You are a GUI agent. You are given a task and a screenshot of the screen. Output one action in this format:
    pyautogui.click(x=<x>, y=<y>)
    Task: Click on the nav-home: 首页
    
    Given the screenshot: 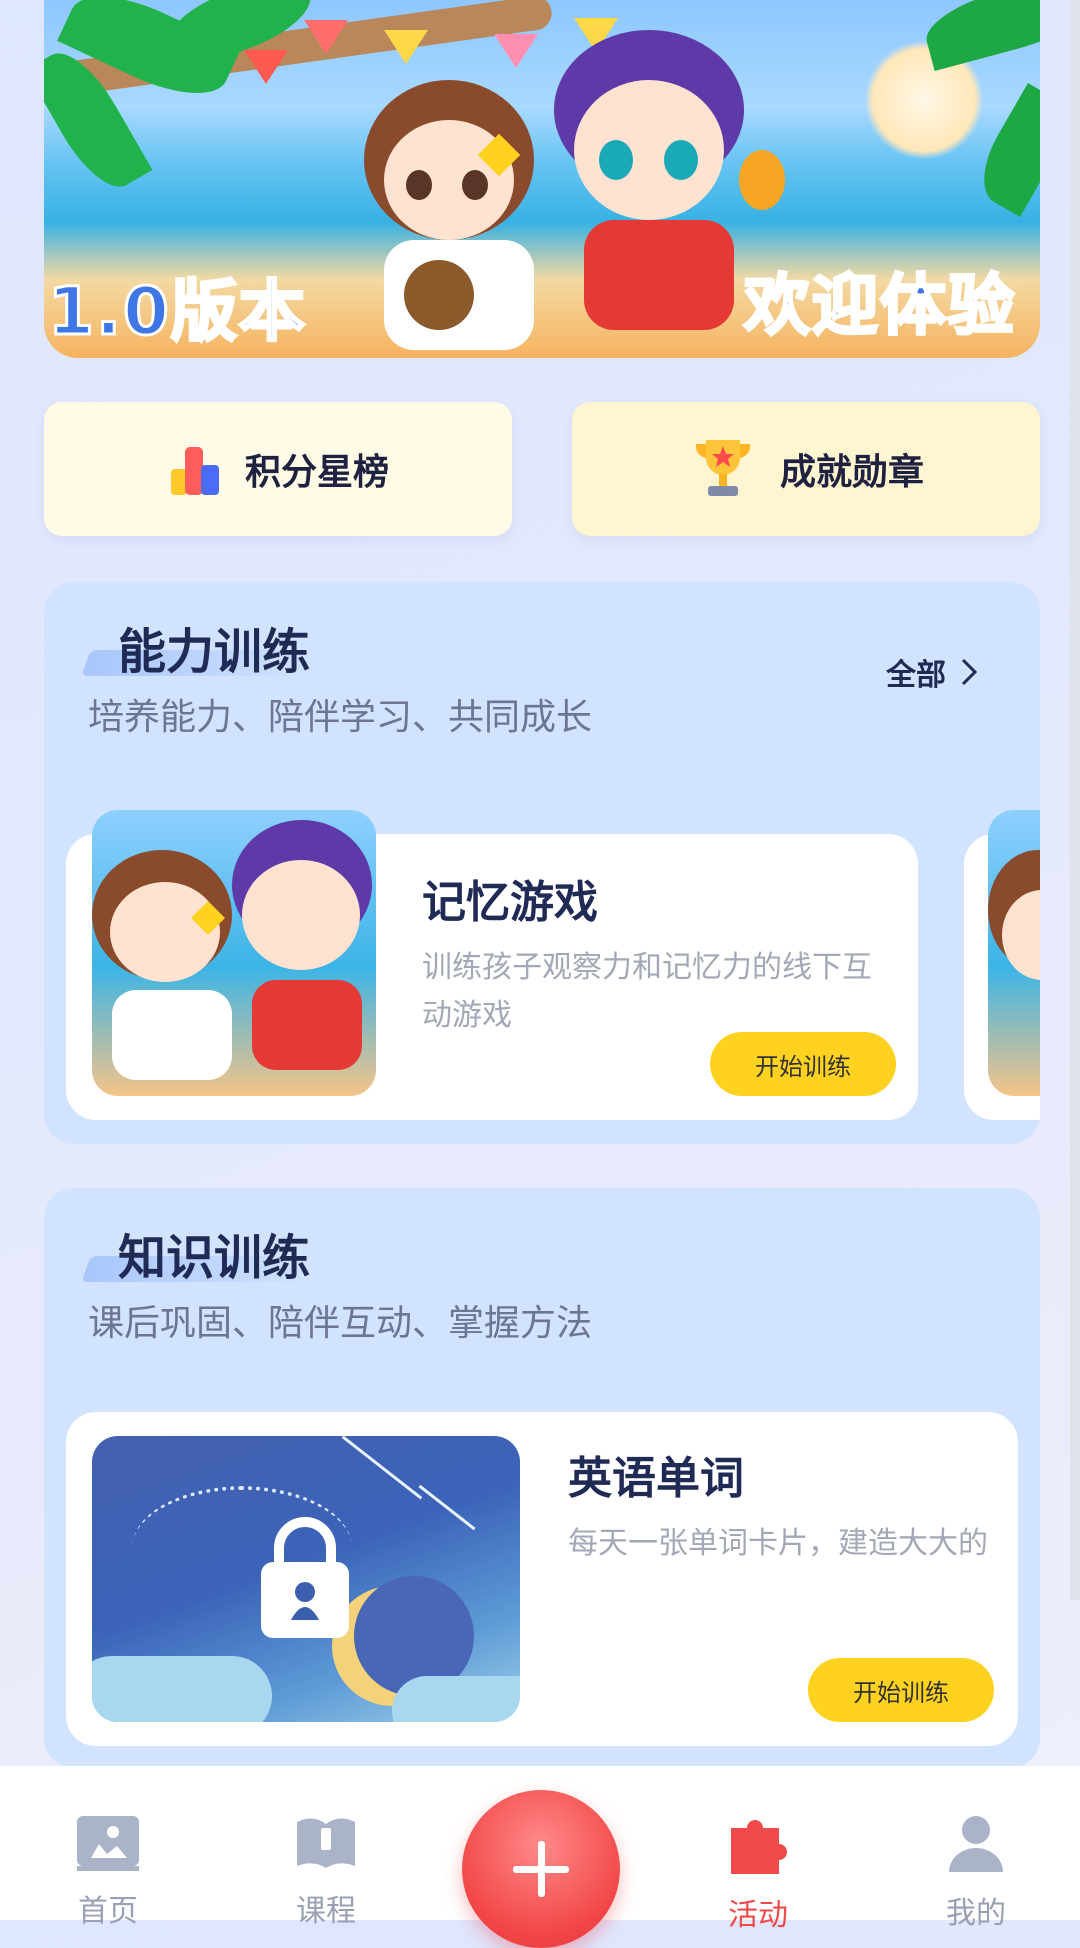 What is the action you would take?
    pyautogui.click(x=108, y=1872)
    